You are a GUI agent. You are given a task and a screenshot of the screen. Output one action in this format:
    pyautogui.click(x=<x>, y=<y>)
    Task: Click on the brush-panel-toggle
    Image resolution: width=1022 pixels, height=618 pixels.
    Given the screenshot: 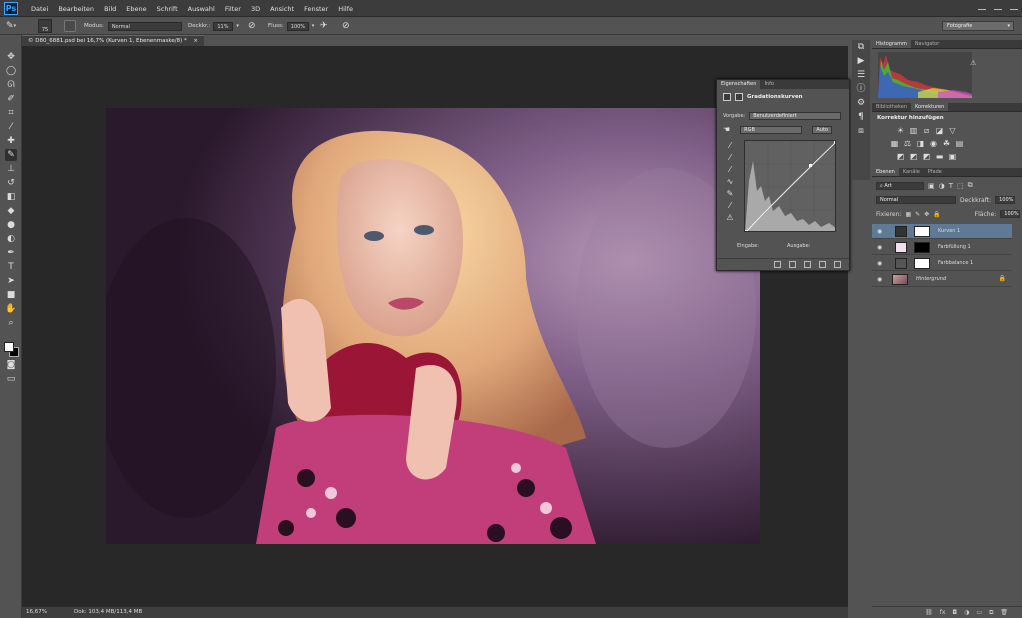 What is the action you would take?
    pyautogui.click(x=70, y=26)
    